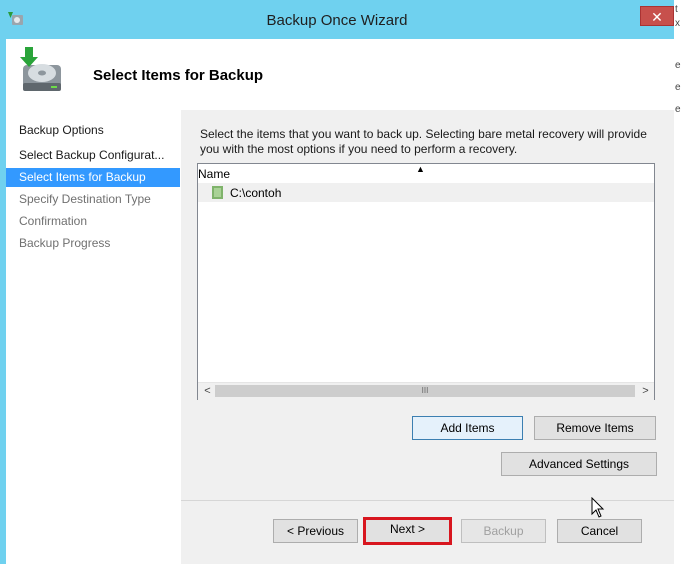  Describe the element at coordinates (256, 193) in the screenshot. I see `list-item-label: C:\contoh` at that location.